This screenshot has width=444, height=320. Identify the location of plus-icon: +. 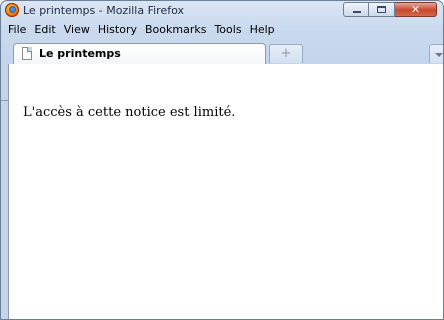
(286, 53).